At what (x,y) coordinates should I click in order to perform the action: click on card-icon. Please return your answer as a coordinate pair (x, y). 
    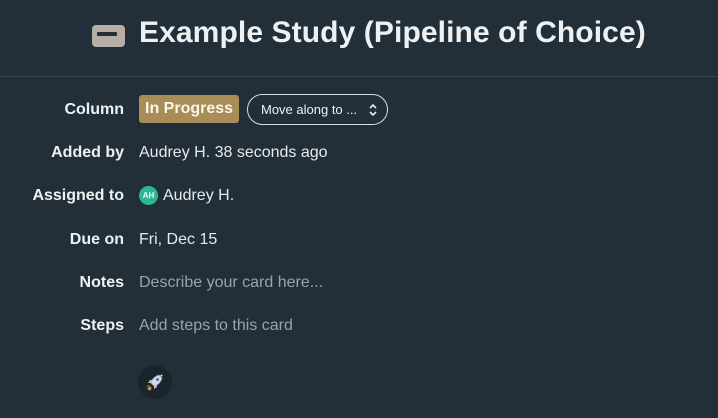
    Looking at the image, I should click on (108, 36).